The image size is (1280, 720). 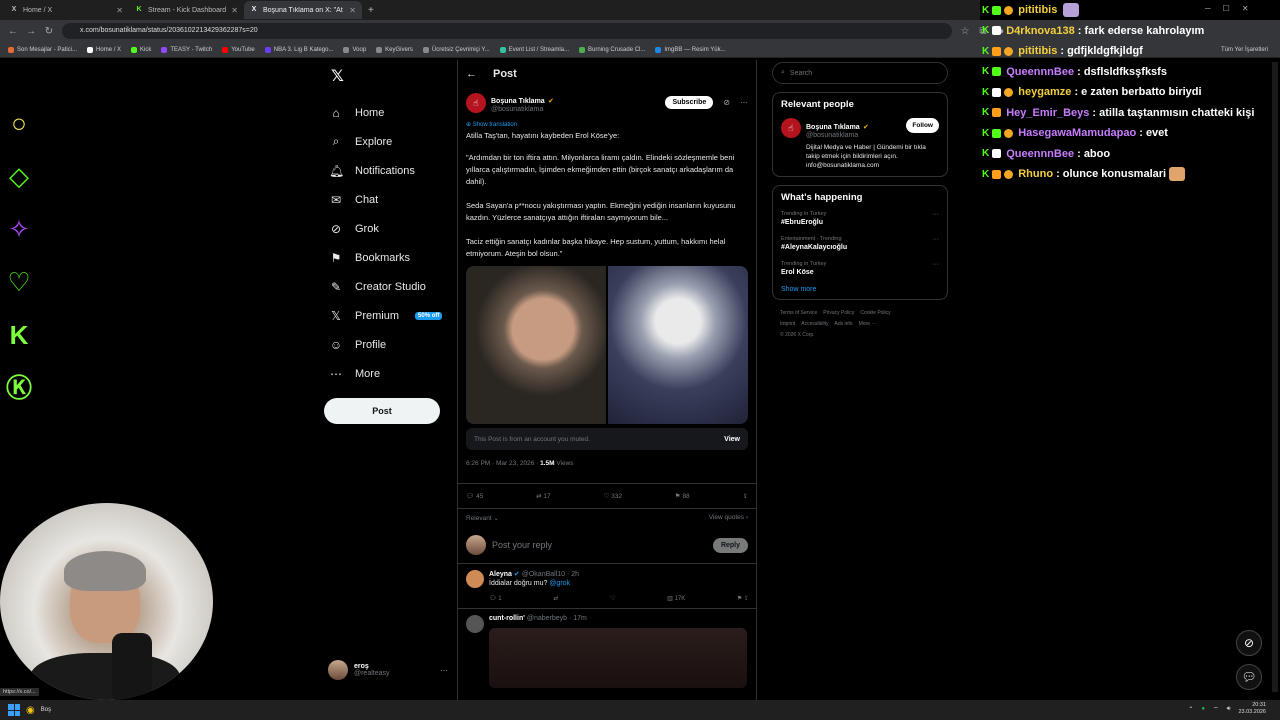 I want to click on forward-icon: →, so click(x=31, y=31).